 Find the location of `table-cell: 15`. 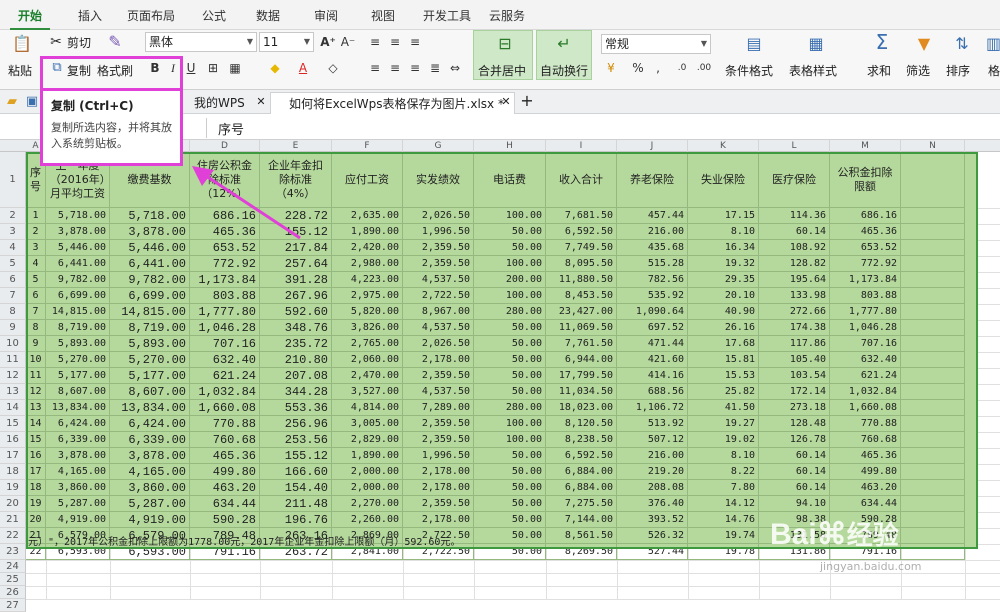

table-cell: 15 is located at coordinates (36, 440).